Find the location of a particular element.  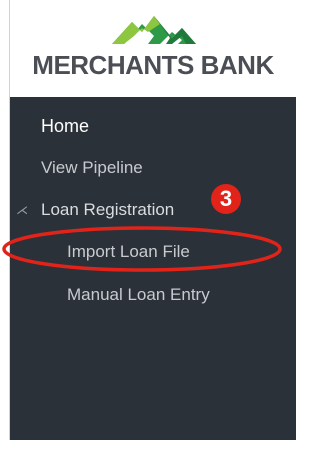

nav-item-import-loan-file: Import Loan File is located at coordinates (128, 252).